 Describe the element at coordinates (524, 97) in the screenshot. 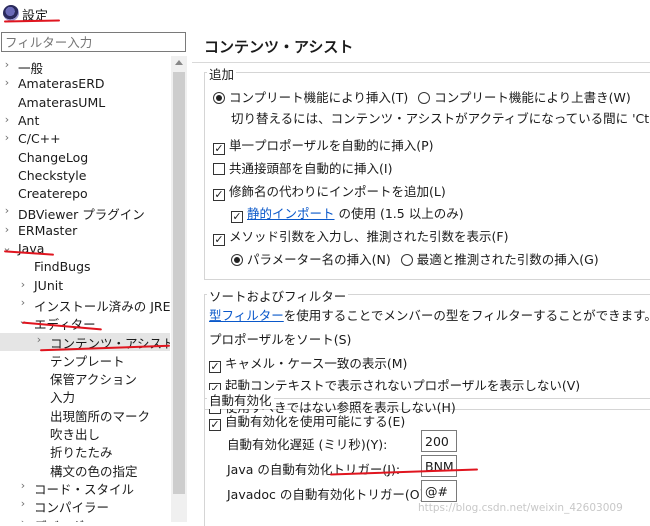

I see `radio-overwrite: コンプリート機能により上書き(W)` at that location.